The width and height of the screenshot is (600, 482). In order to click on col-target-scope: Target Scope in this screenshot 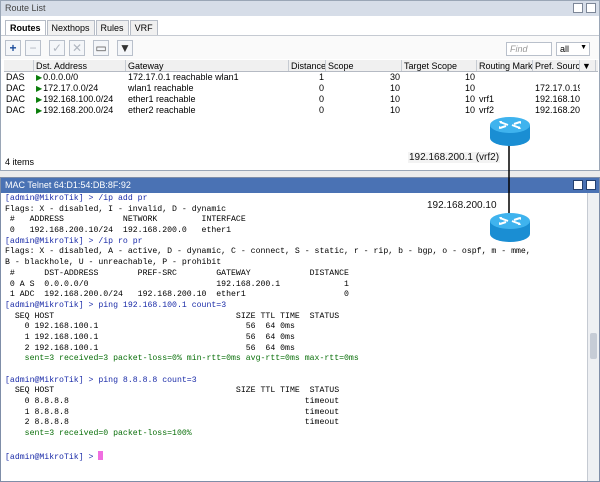, I will do `click(439, 65)`.